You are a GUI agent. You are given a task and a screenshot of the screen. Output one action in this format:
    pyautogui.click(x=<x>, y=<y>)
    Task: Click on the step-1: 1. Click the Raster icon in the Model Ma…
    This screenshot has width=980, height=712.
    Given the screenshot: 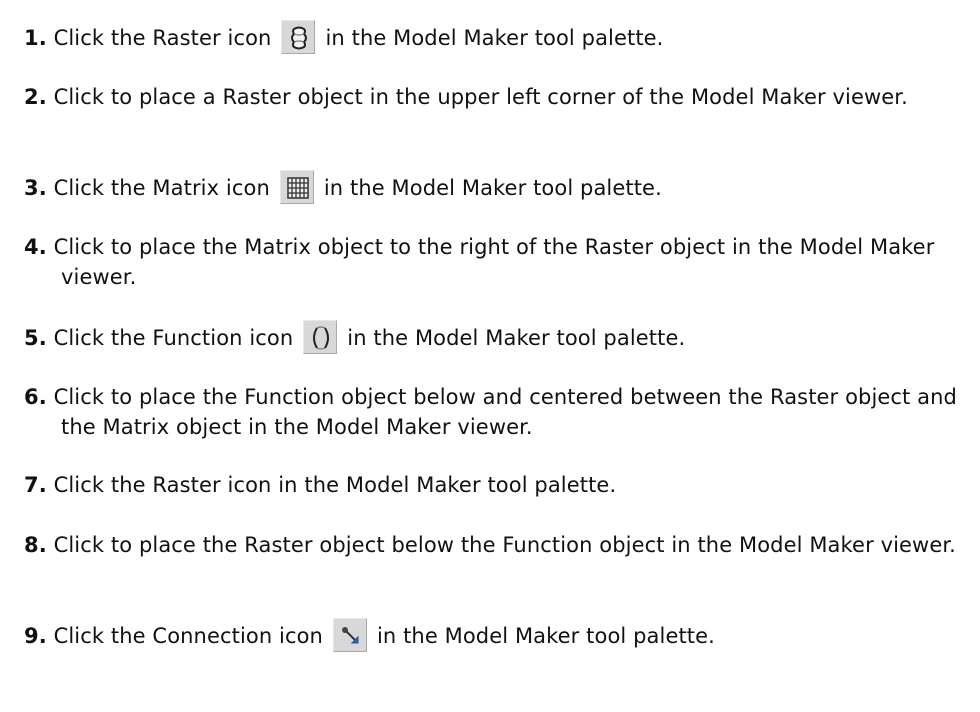 What is the action you would take?
    pyautogui.click(x=494, y=37)
    